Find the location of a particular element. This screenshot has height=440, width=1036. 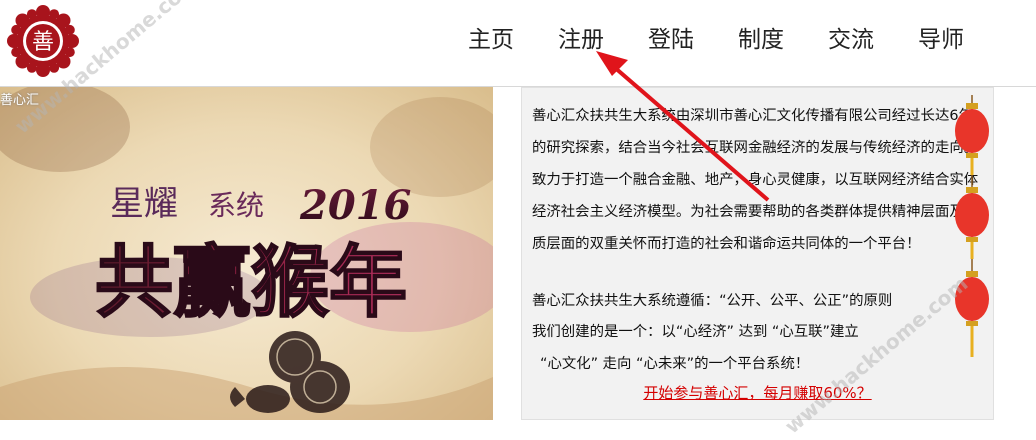

mission-text-cont: “心文化” 走向 “心未来”的一个平台系统！ is located at coordinates (675, 364).